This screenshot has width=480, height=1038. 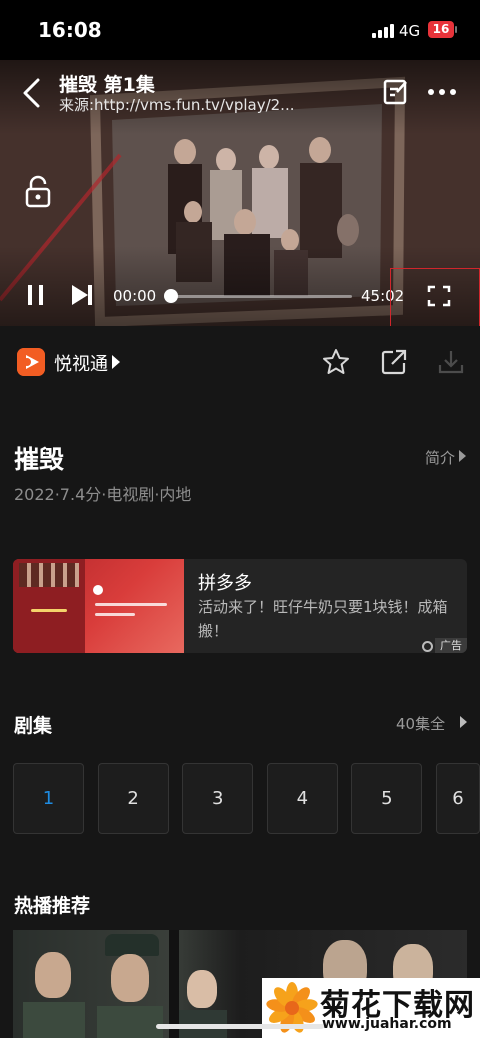 I want to click on ad-description: 活动来了！旺仔牛奶只要1块钱！成箱搬！, so click(x=323, y=619).